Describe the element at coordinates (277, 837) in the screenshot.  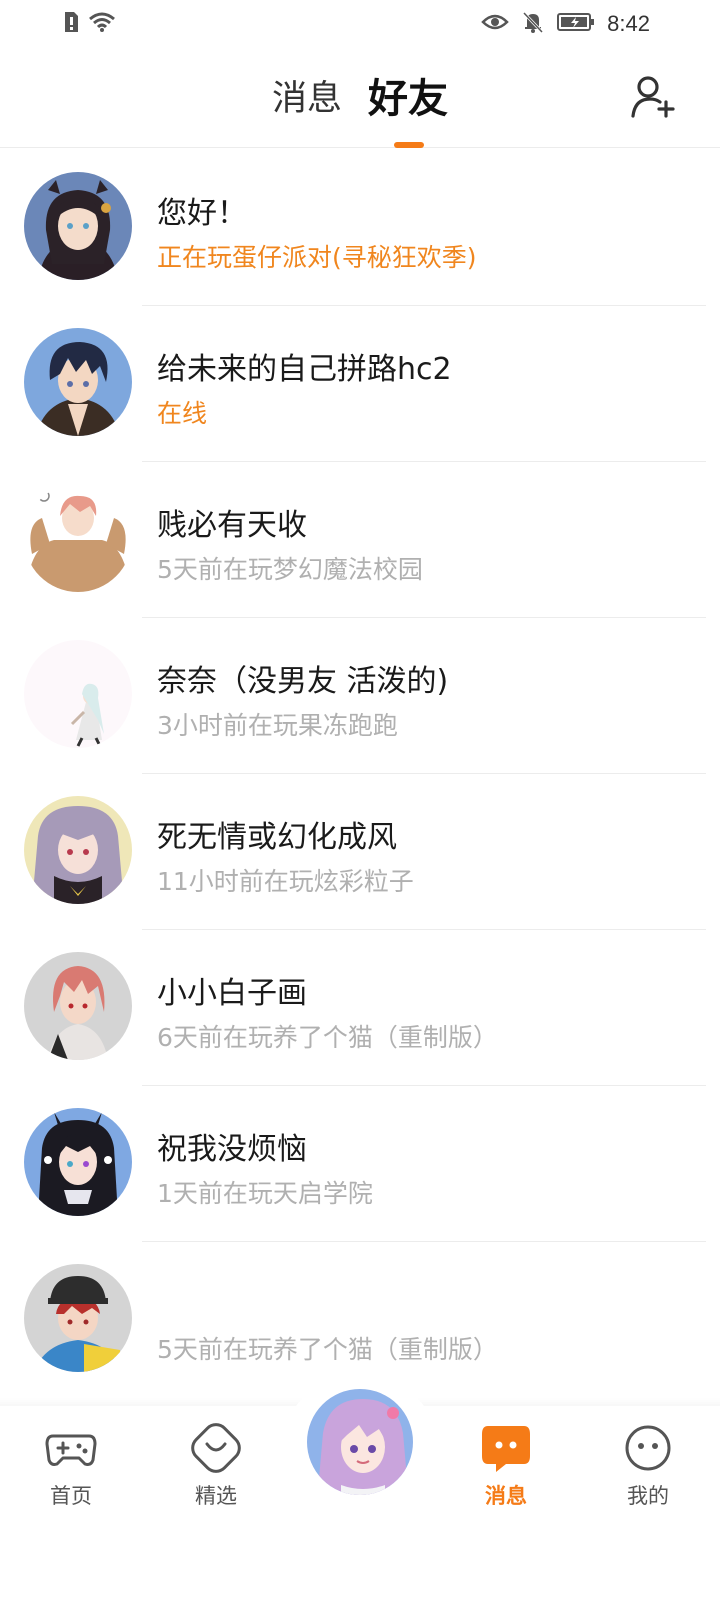
I see `friend-name: 死无情或幻化成风` at that location.